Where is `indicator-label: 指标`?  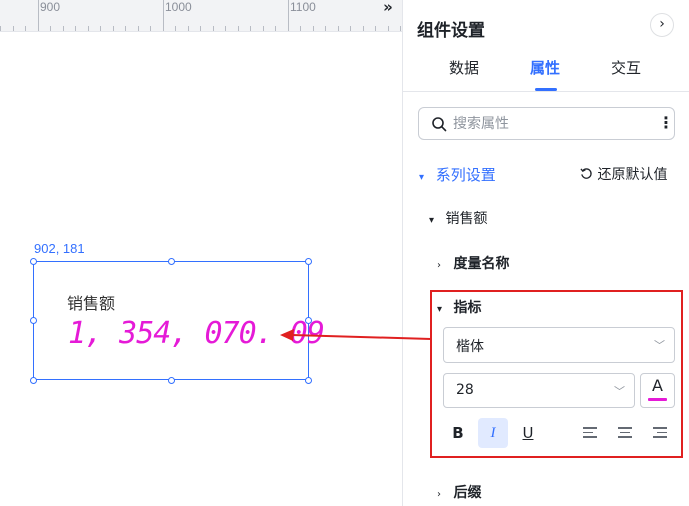
indicator-label: 指标 is located at coordinates (467, 308).